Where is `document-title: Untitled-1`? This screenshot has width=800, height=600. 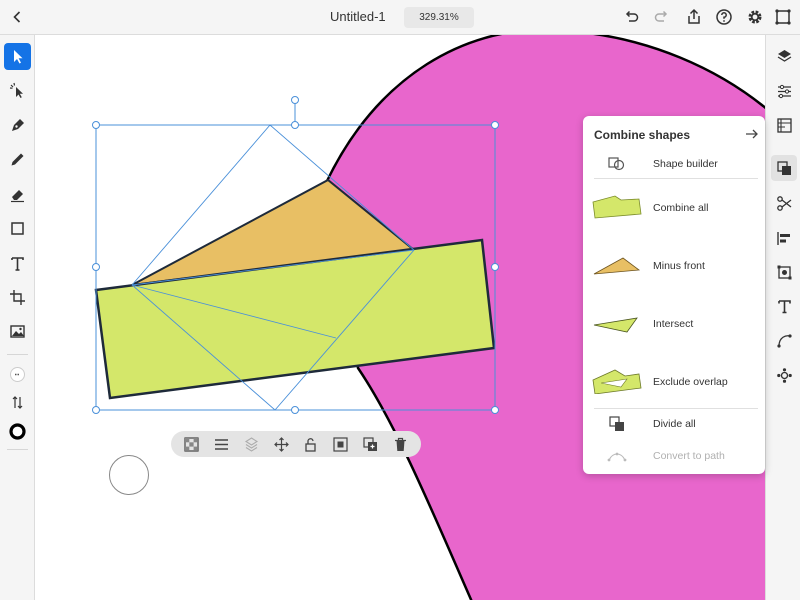 document-title: Untitled-1 is located at coordinates (358, 16).